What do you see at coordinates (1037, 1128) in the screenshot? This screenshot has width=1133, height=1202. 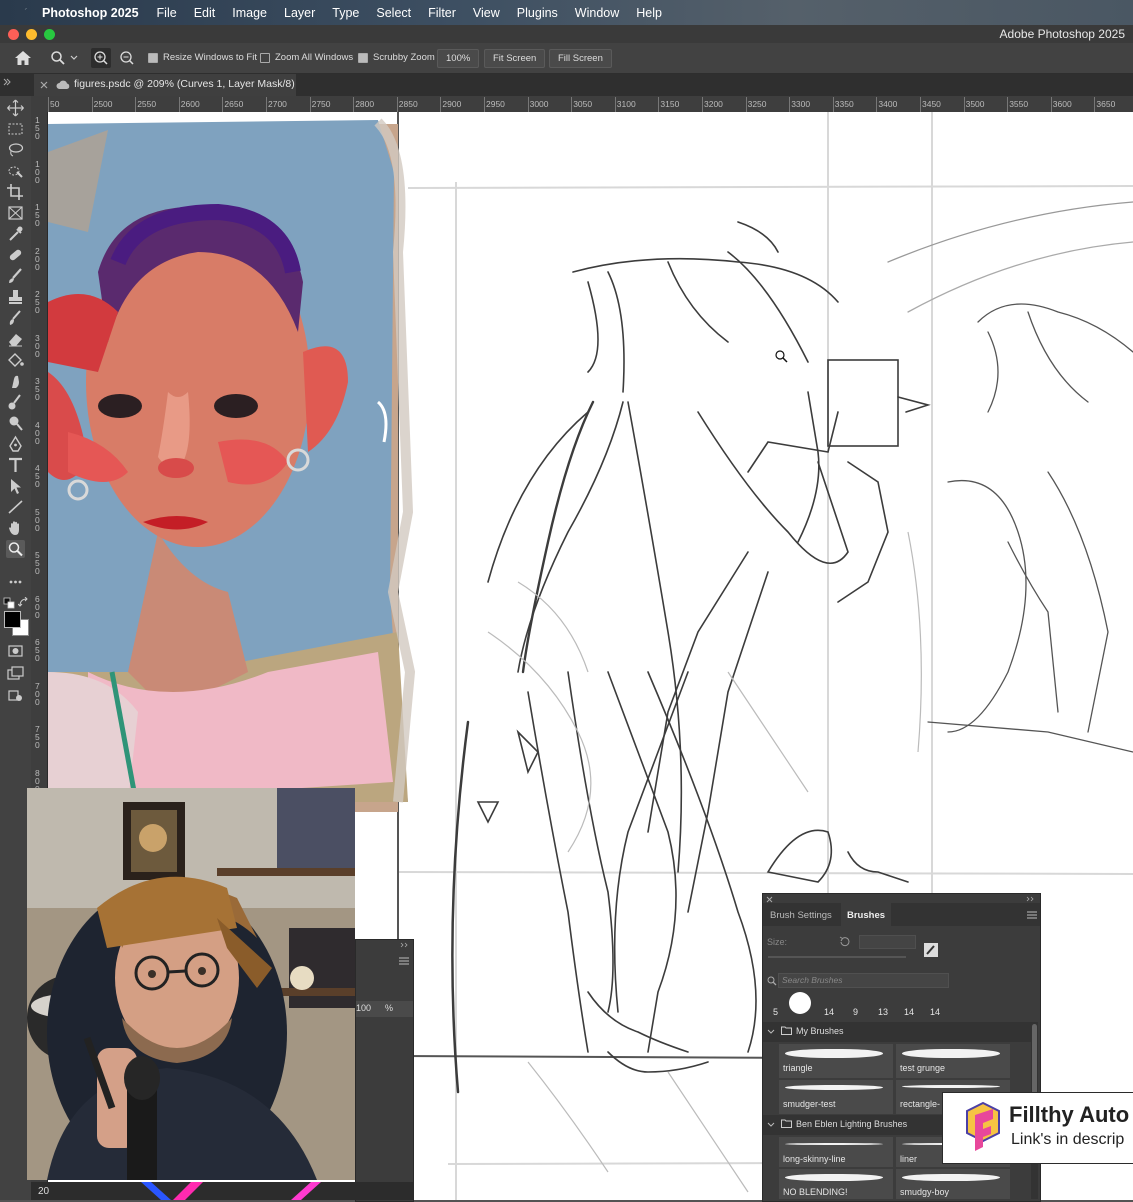 I see `promo-banner: Fillthy Auto Link's in descrip` at bounding box center [1037, 1128].